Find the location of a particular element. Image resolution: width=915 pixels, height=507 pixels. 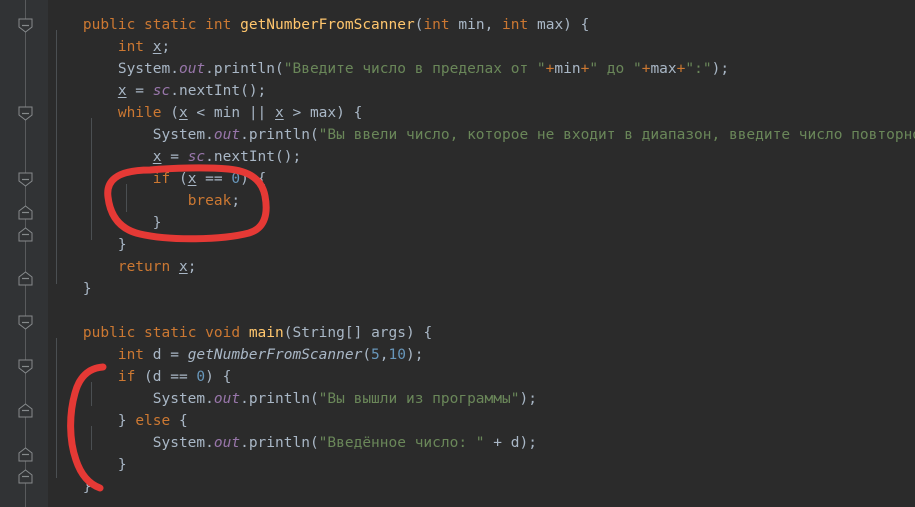

code-token: String is located at coordinates (318, 333).